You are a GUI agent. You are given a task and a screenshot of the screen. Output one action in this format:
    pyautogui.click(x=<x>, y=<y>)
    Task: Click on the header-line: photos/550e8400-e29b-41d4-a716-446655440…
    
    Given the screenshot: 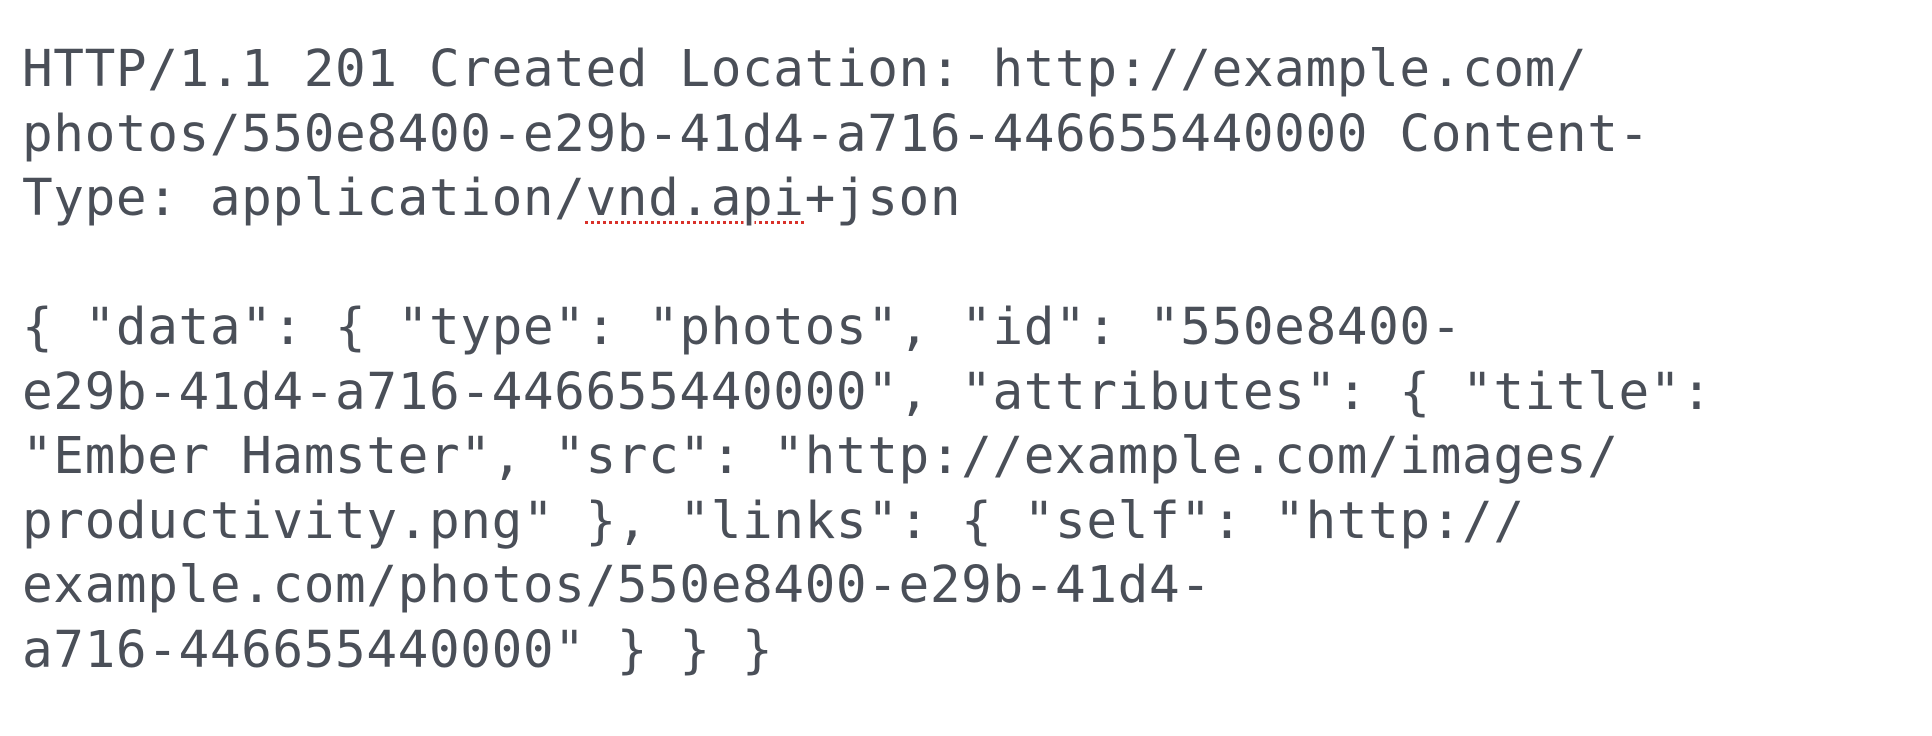 What is the action you would take?
    pyautogui.click(x=836, y=134)
    